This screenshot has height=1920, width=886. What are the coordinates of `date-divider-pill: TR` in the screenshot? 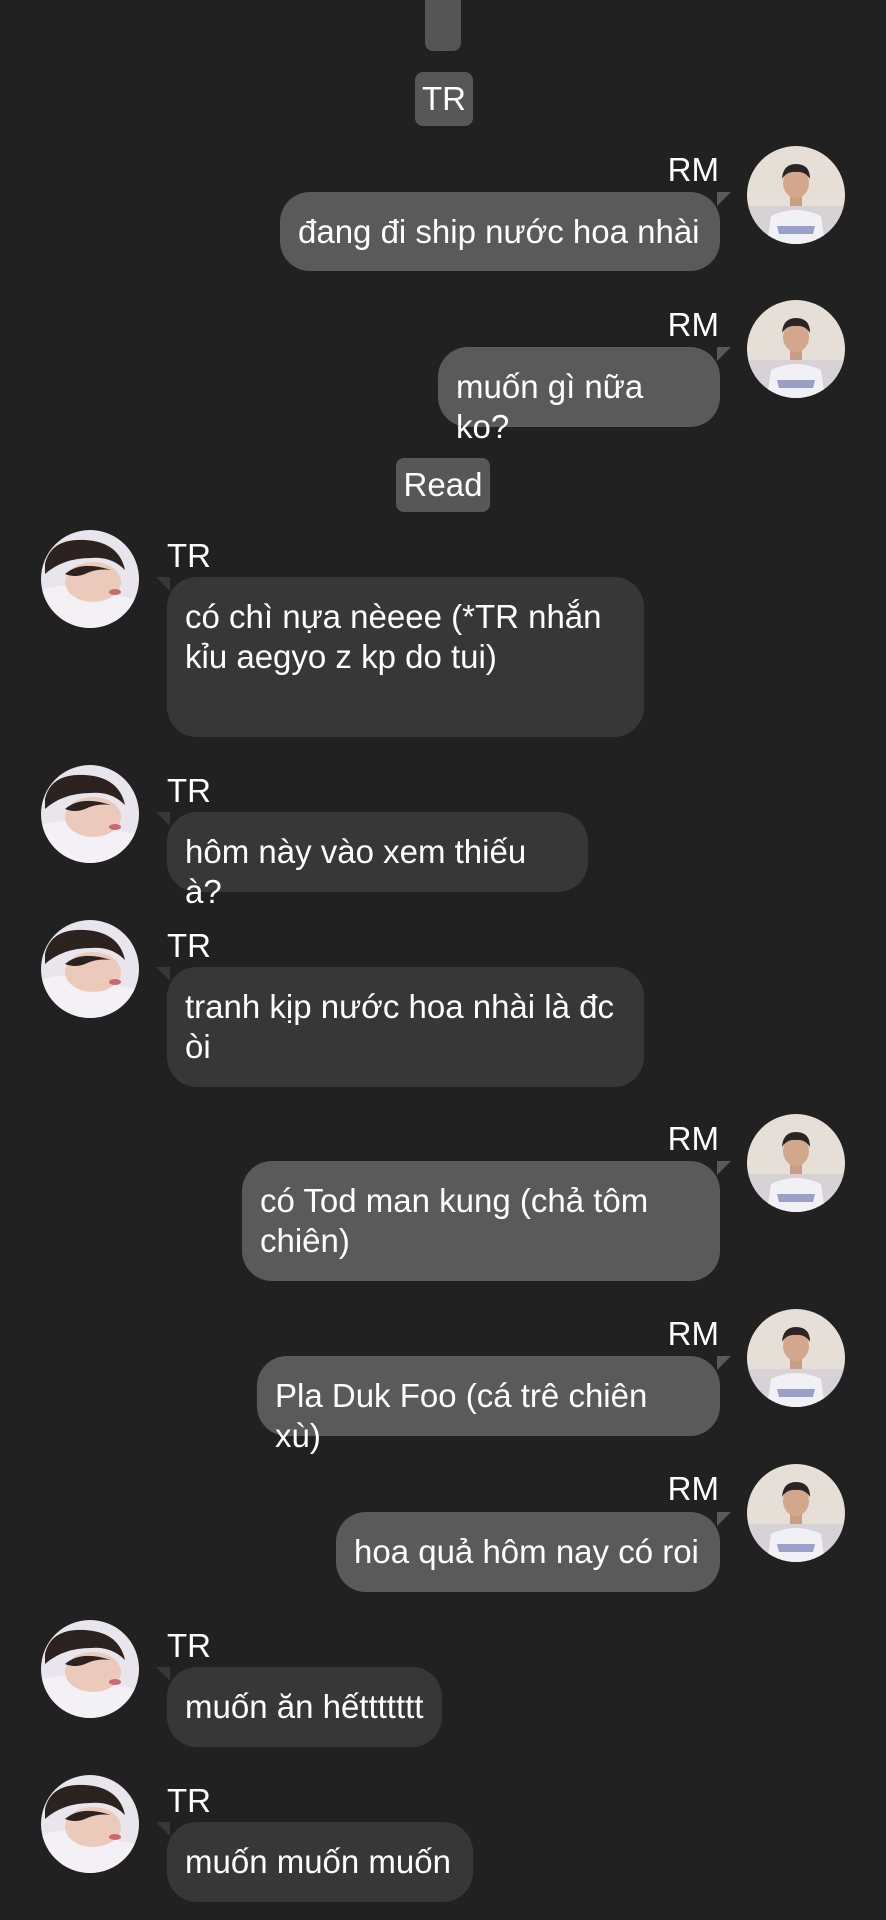 It's located at (444, 99).